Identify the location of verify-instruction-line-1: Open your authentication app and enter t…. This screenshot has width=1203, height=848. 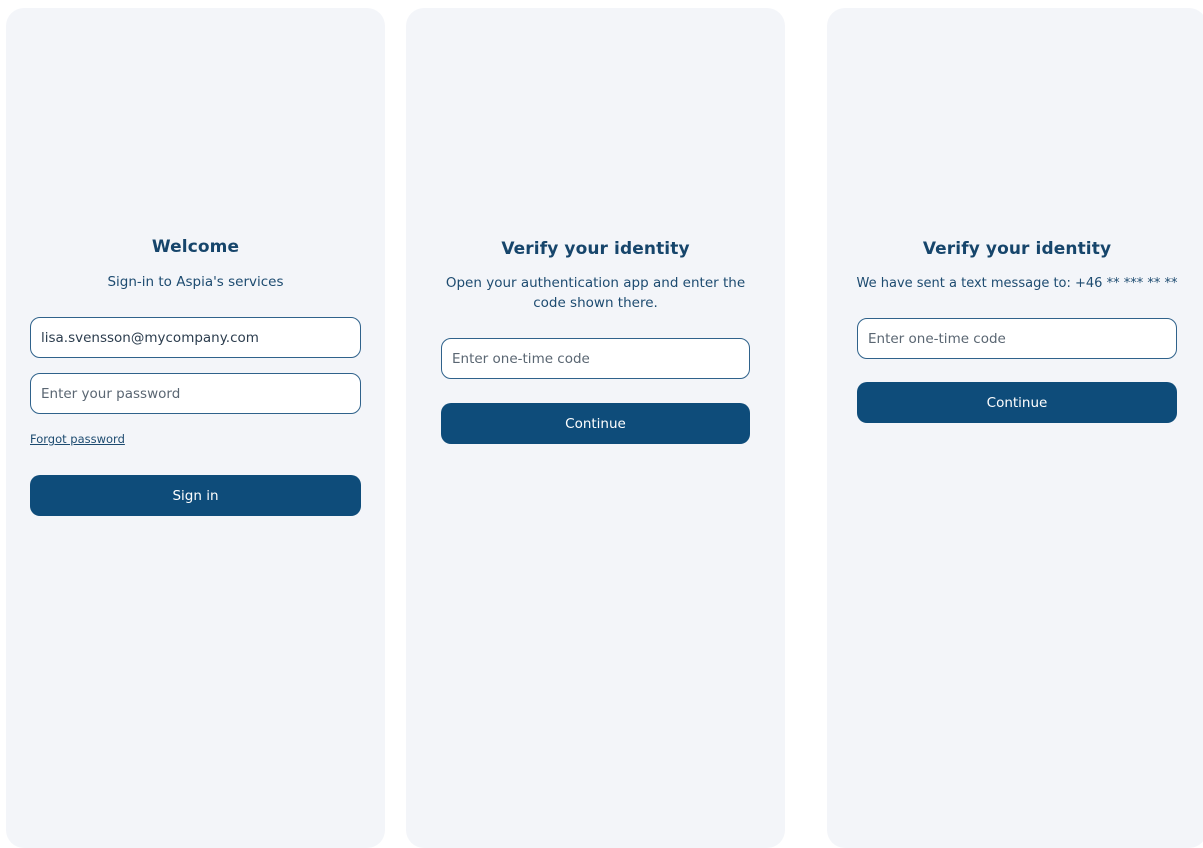
(595, 283).